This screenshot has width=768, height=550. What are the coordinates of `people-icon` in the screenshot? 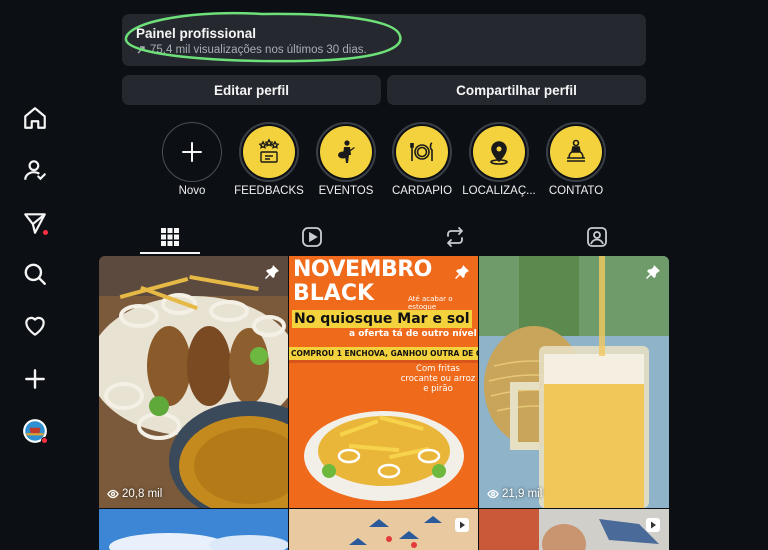 It's located at (35, 170).